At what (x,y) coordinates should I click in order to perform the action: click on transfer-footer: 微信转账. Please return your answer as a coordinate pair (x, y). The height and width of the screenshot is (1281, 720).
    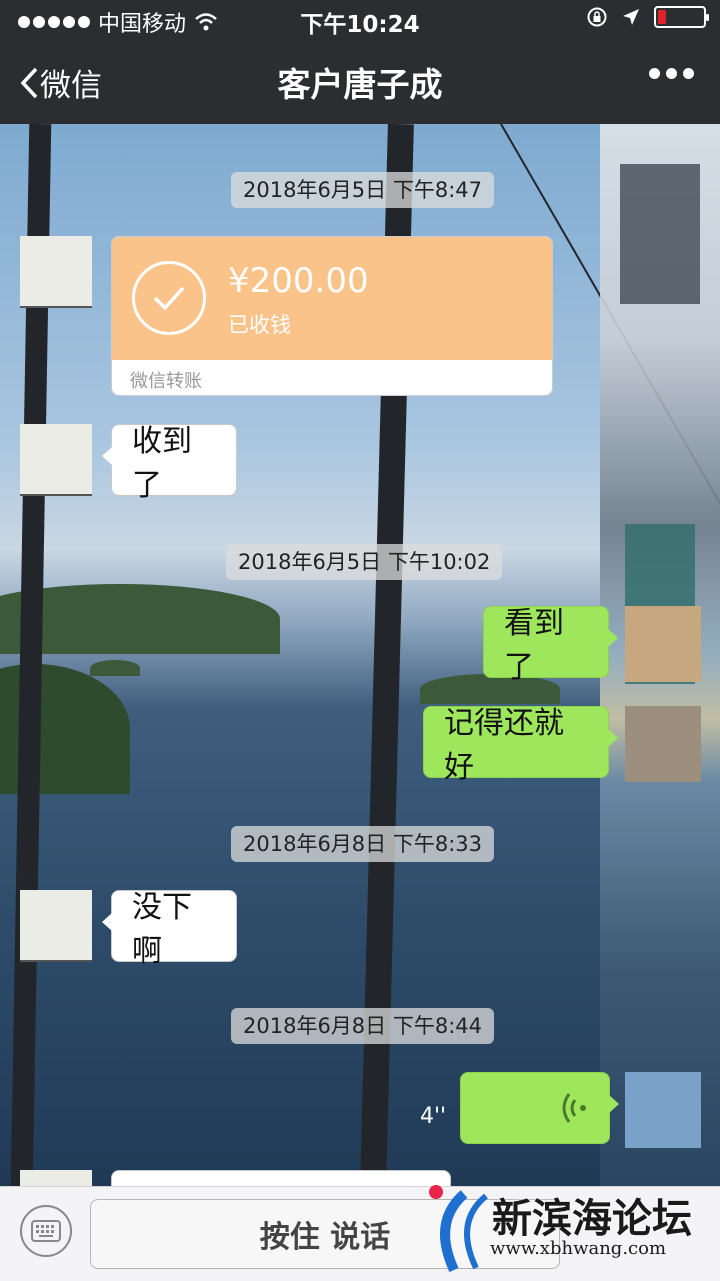
    Looking at the image, I should click on (166, 381).